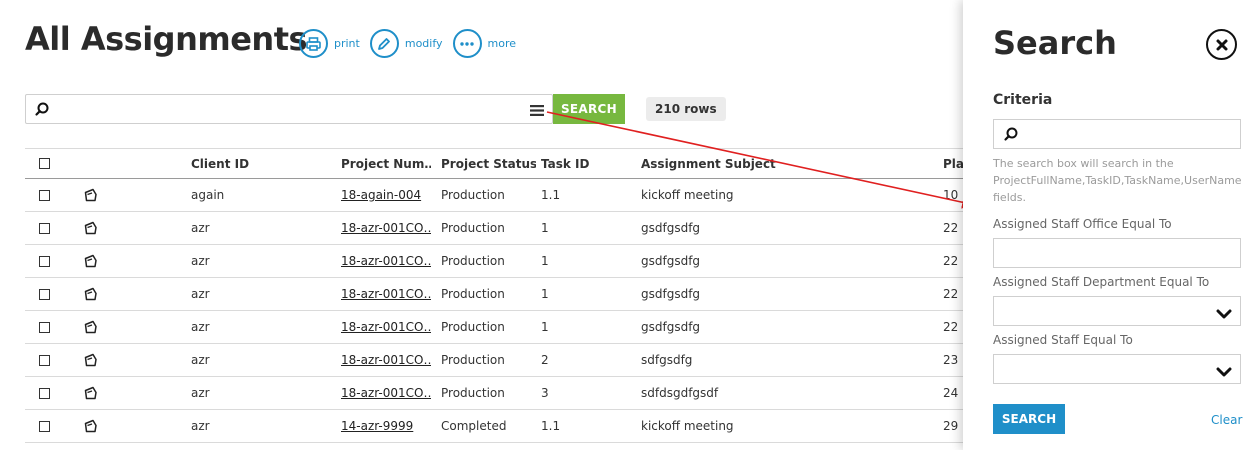 The width and height of the screenshot is (1259, 450). I want to click on modify-action: modify, so click(406, 43).